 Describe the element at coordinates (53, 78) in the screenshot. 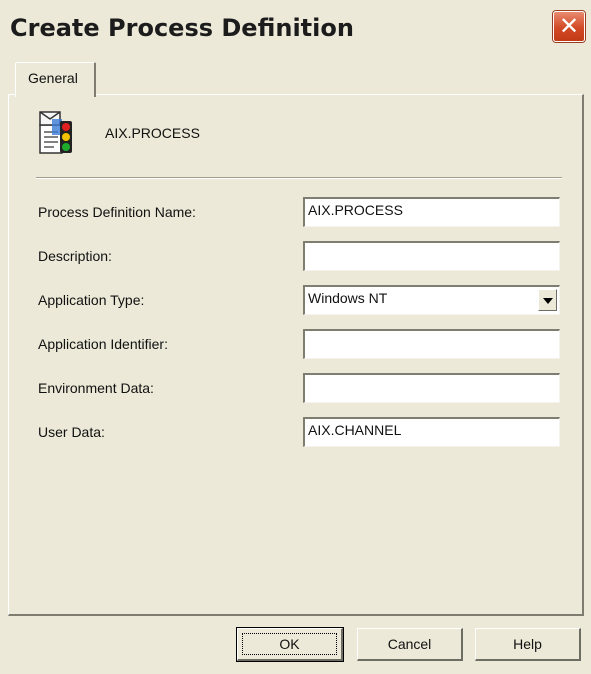

I see `tab-label: General` at that location.